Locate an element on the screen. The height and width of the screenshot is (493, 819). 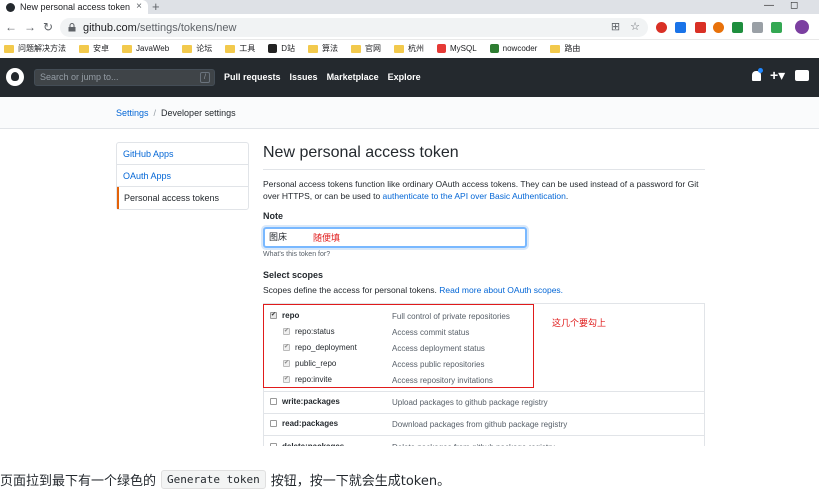
annotation-highlight-box is located at coordinates (398, 346).